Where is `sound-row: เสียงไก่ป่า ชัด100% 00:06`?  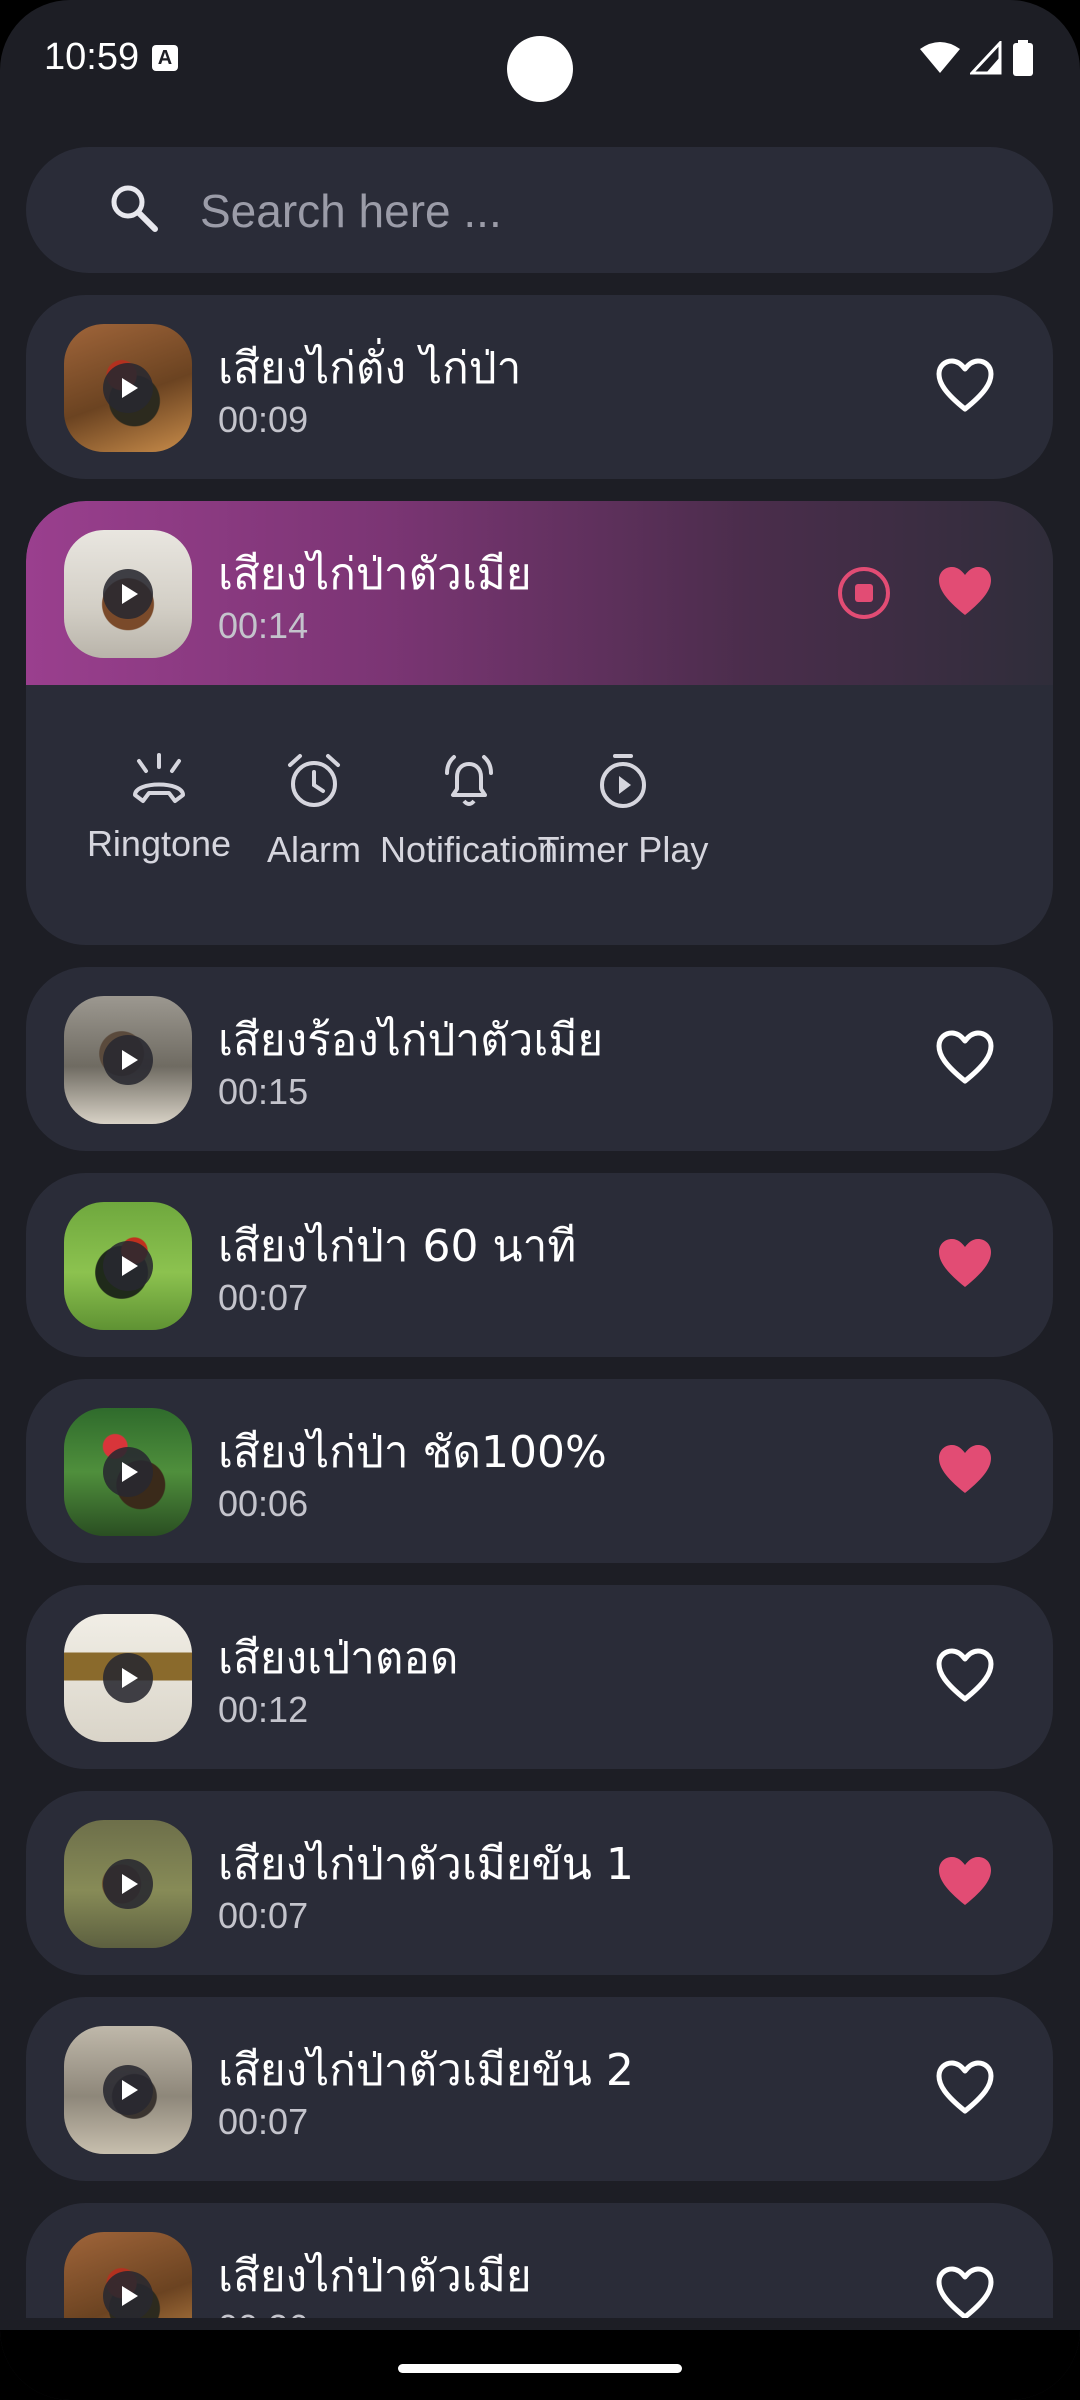 sound-row: เสียงไก่ป่า ชัด100% 00:06 is located at coordinates (539, 1471).